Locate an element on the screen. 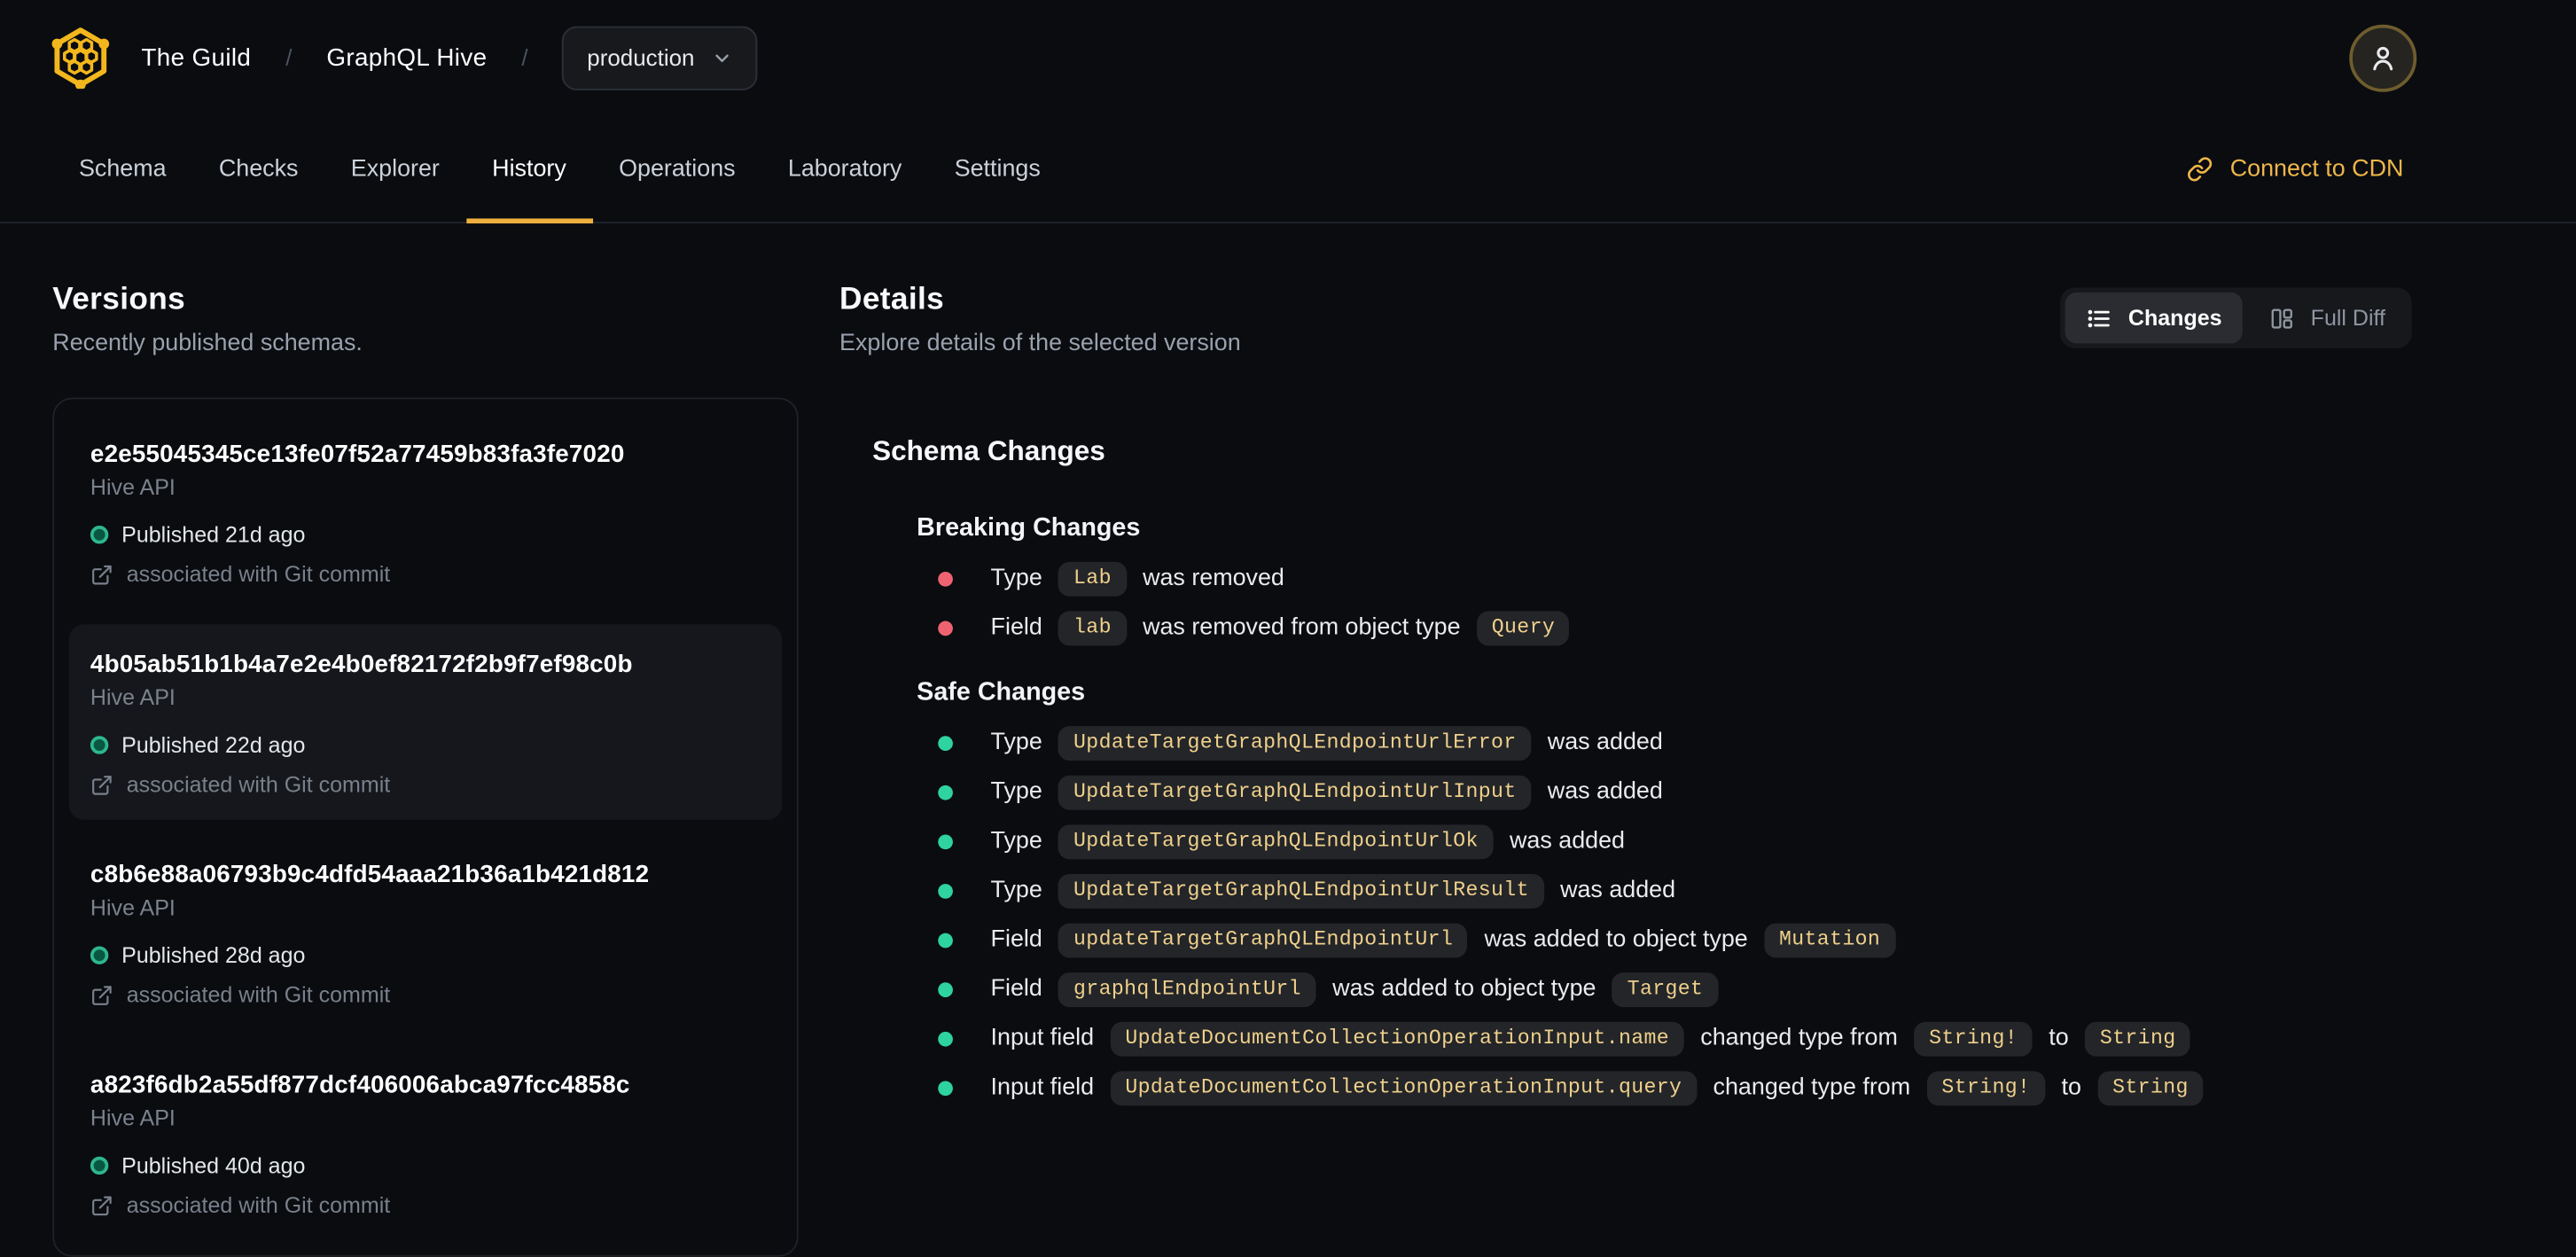 This screenshot has width=2576, height=1257. breaking-changes-title: Breaking Changes is located at coordinates (1029, 528).